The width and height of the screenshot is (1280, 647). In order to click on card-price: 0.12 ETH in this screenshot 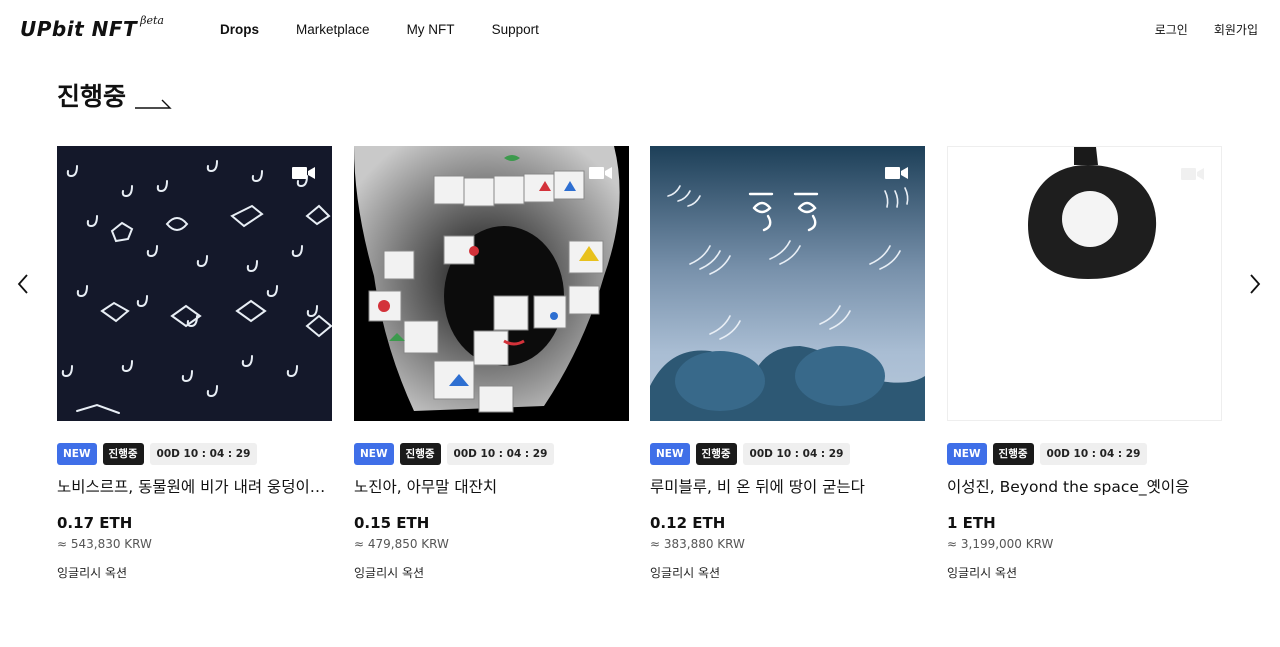, I will do `click(688, 523)`.